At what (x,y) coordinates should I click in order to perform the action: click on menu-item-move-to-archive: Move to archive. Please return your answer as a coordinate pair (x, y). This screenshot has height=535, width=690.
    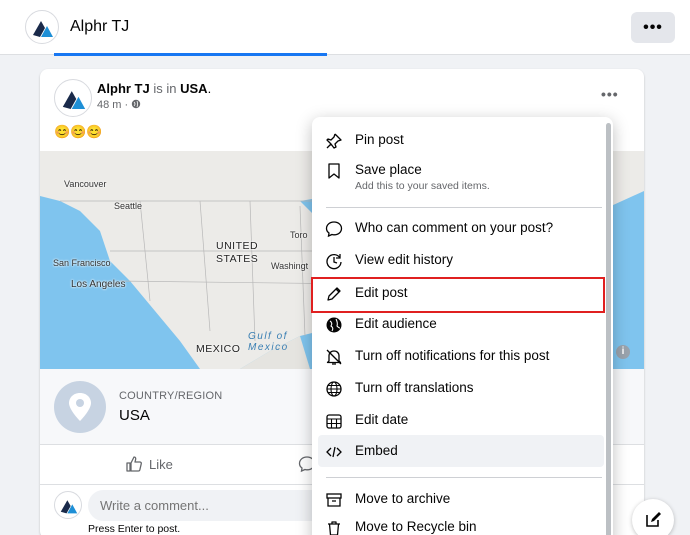
    Looking at the image, I should click on (461, 501).